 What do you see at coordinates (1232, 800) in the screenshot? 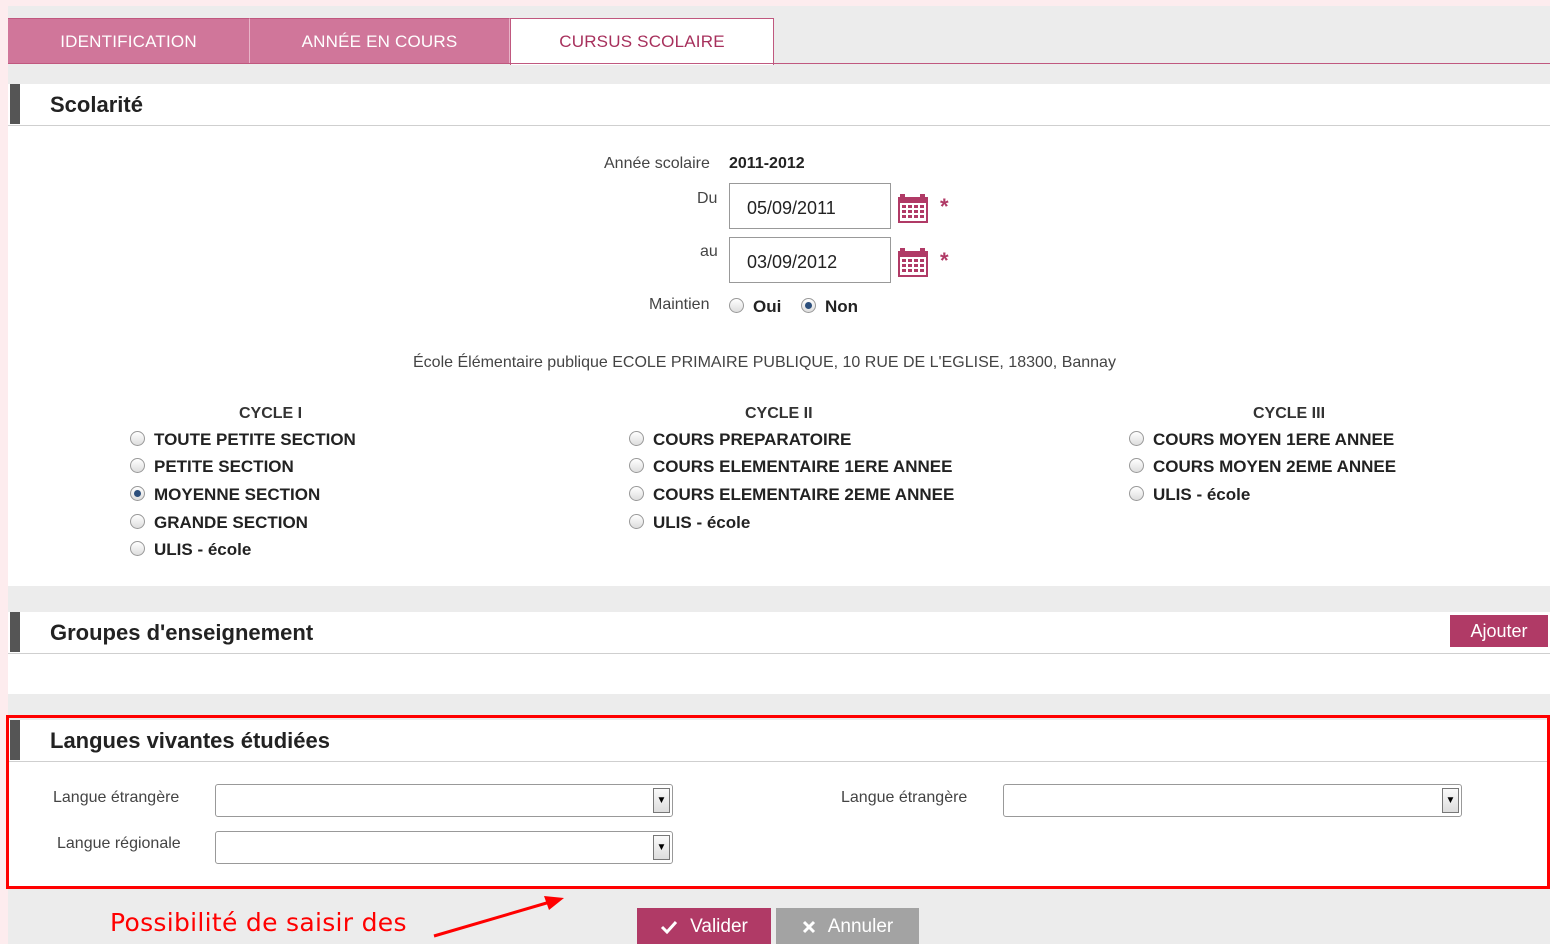
I see `langue-etrangere-2-select: ▼` at bounding box center [1232, 800].